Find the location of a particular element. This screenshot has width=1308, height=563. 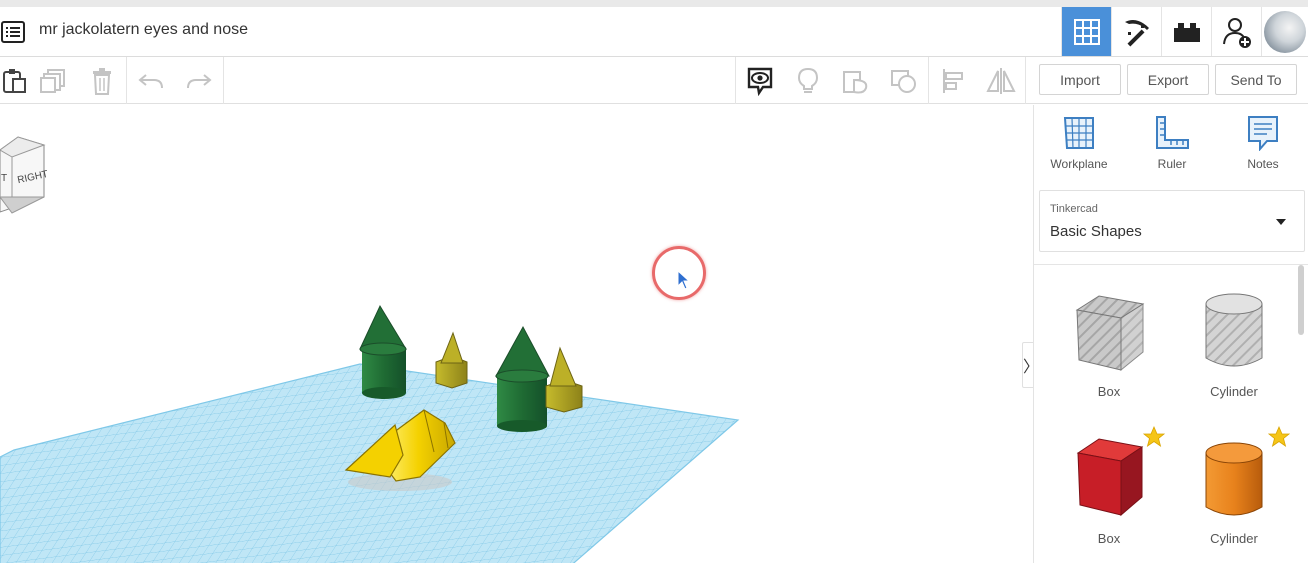

duplicate-icon is located at coordinates (52, 80).